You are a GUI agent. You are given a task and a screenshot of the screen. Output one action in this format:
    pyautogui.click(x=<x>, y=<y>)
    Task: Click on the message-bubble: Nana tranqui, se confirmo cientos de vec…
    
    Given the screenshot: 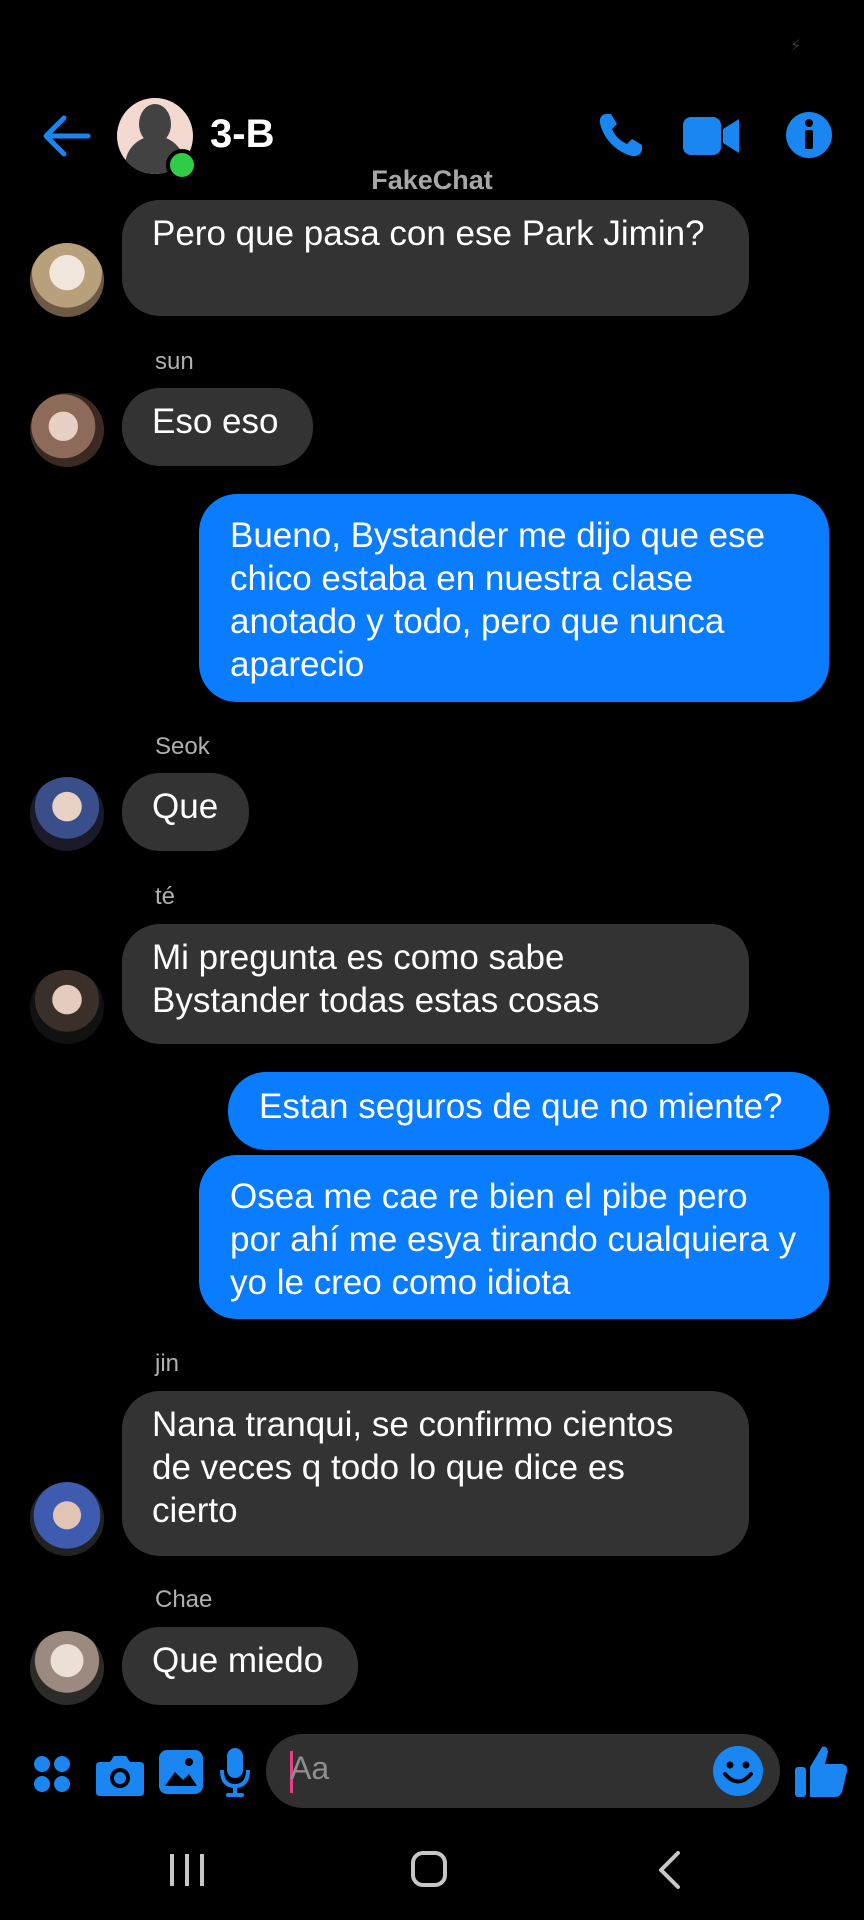 What is the action you would take?
    pyautogui.click(x=435, y=1473)
    